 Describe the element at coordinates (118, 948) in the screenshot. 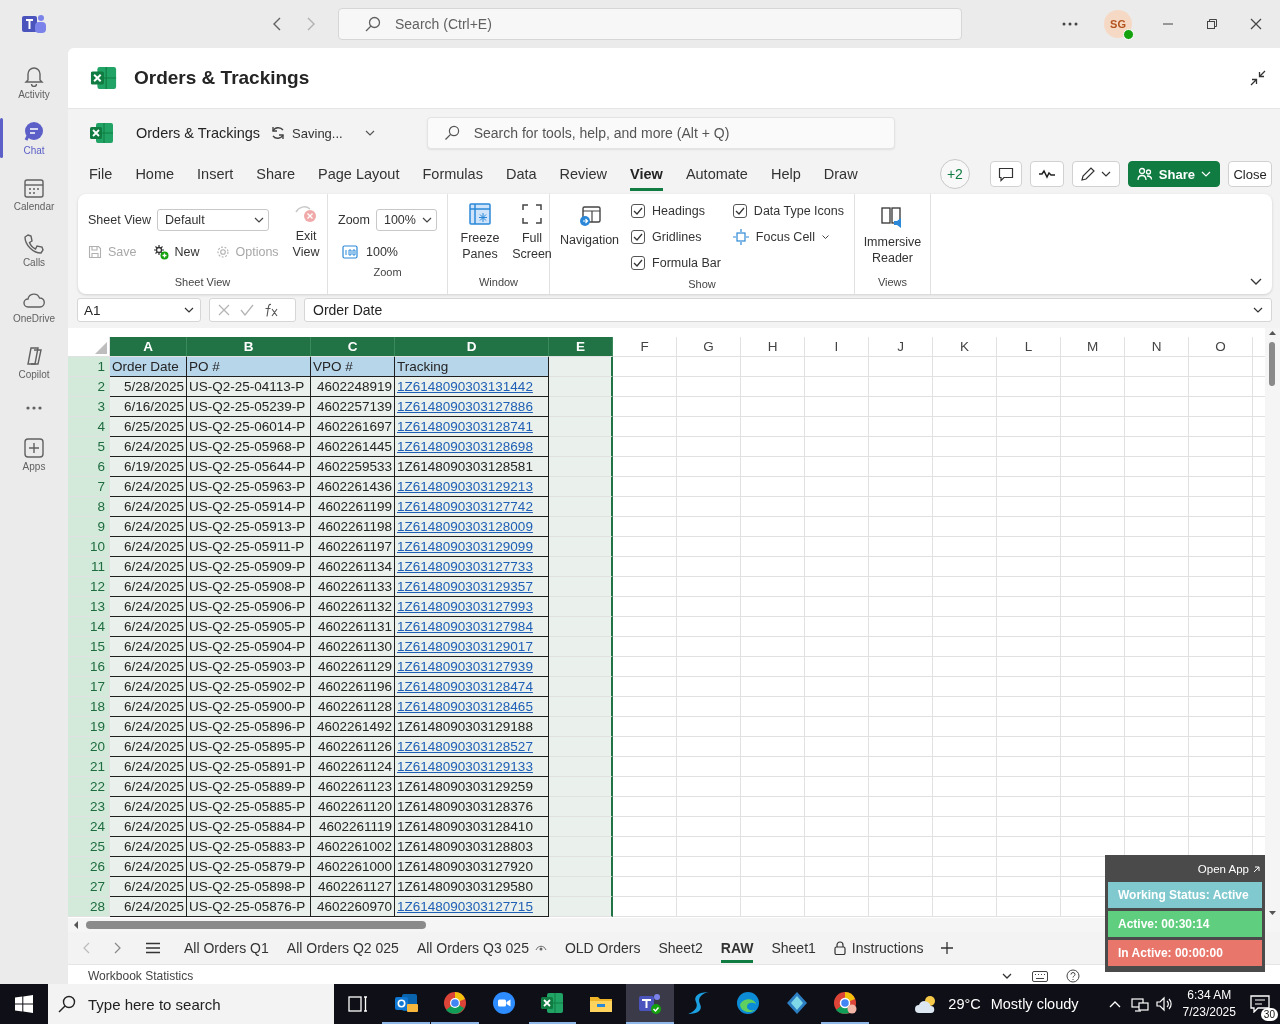

I see `next-sheet-icon` at that location.